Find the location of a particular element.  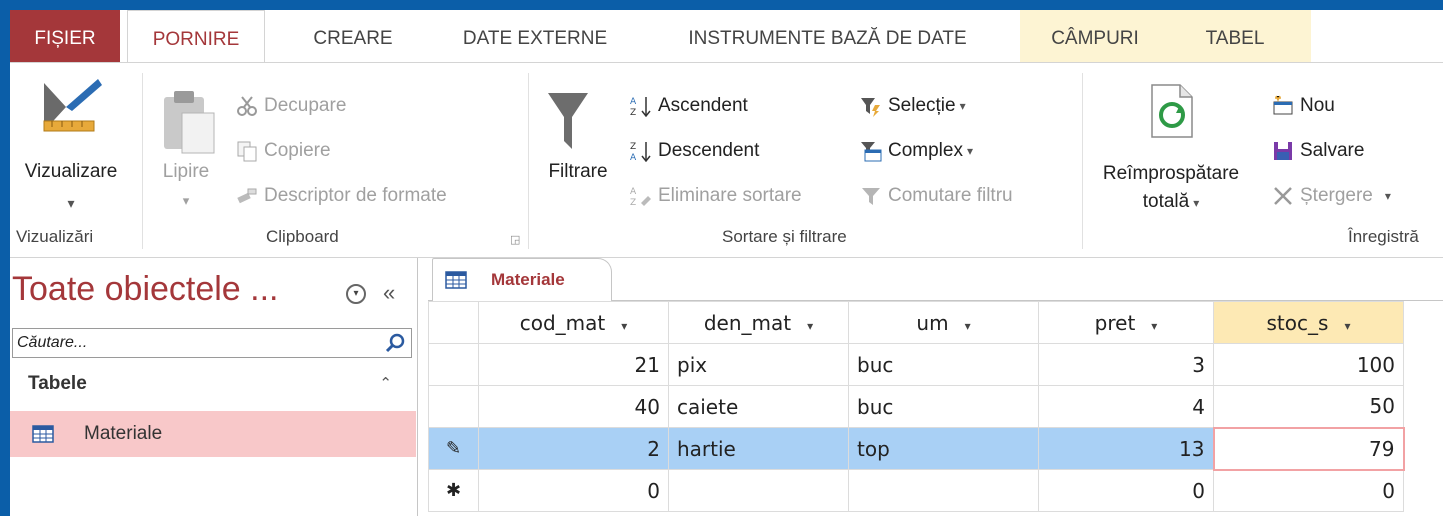

column-header-label: pret is located at coordinates (1115, 322).